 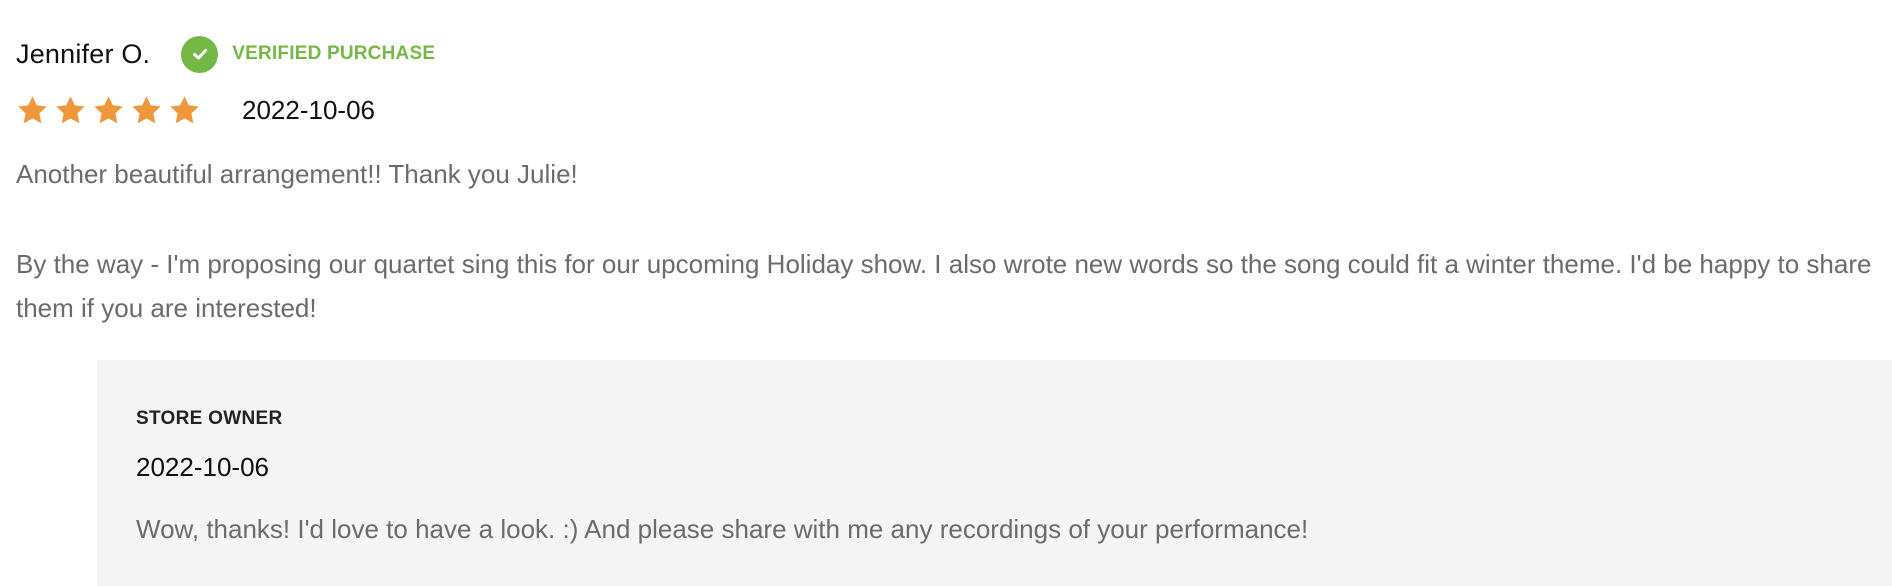 What do you see at coordinates (225, 54) in the screenshot?
I see `review-header: Jennifer O. VERIFIED PURCHASE` at bounding box center [225, 54].